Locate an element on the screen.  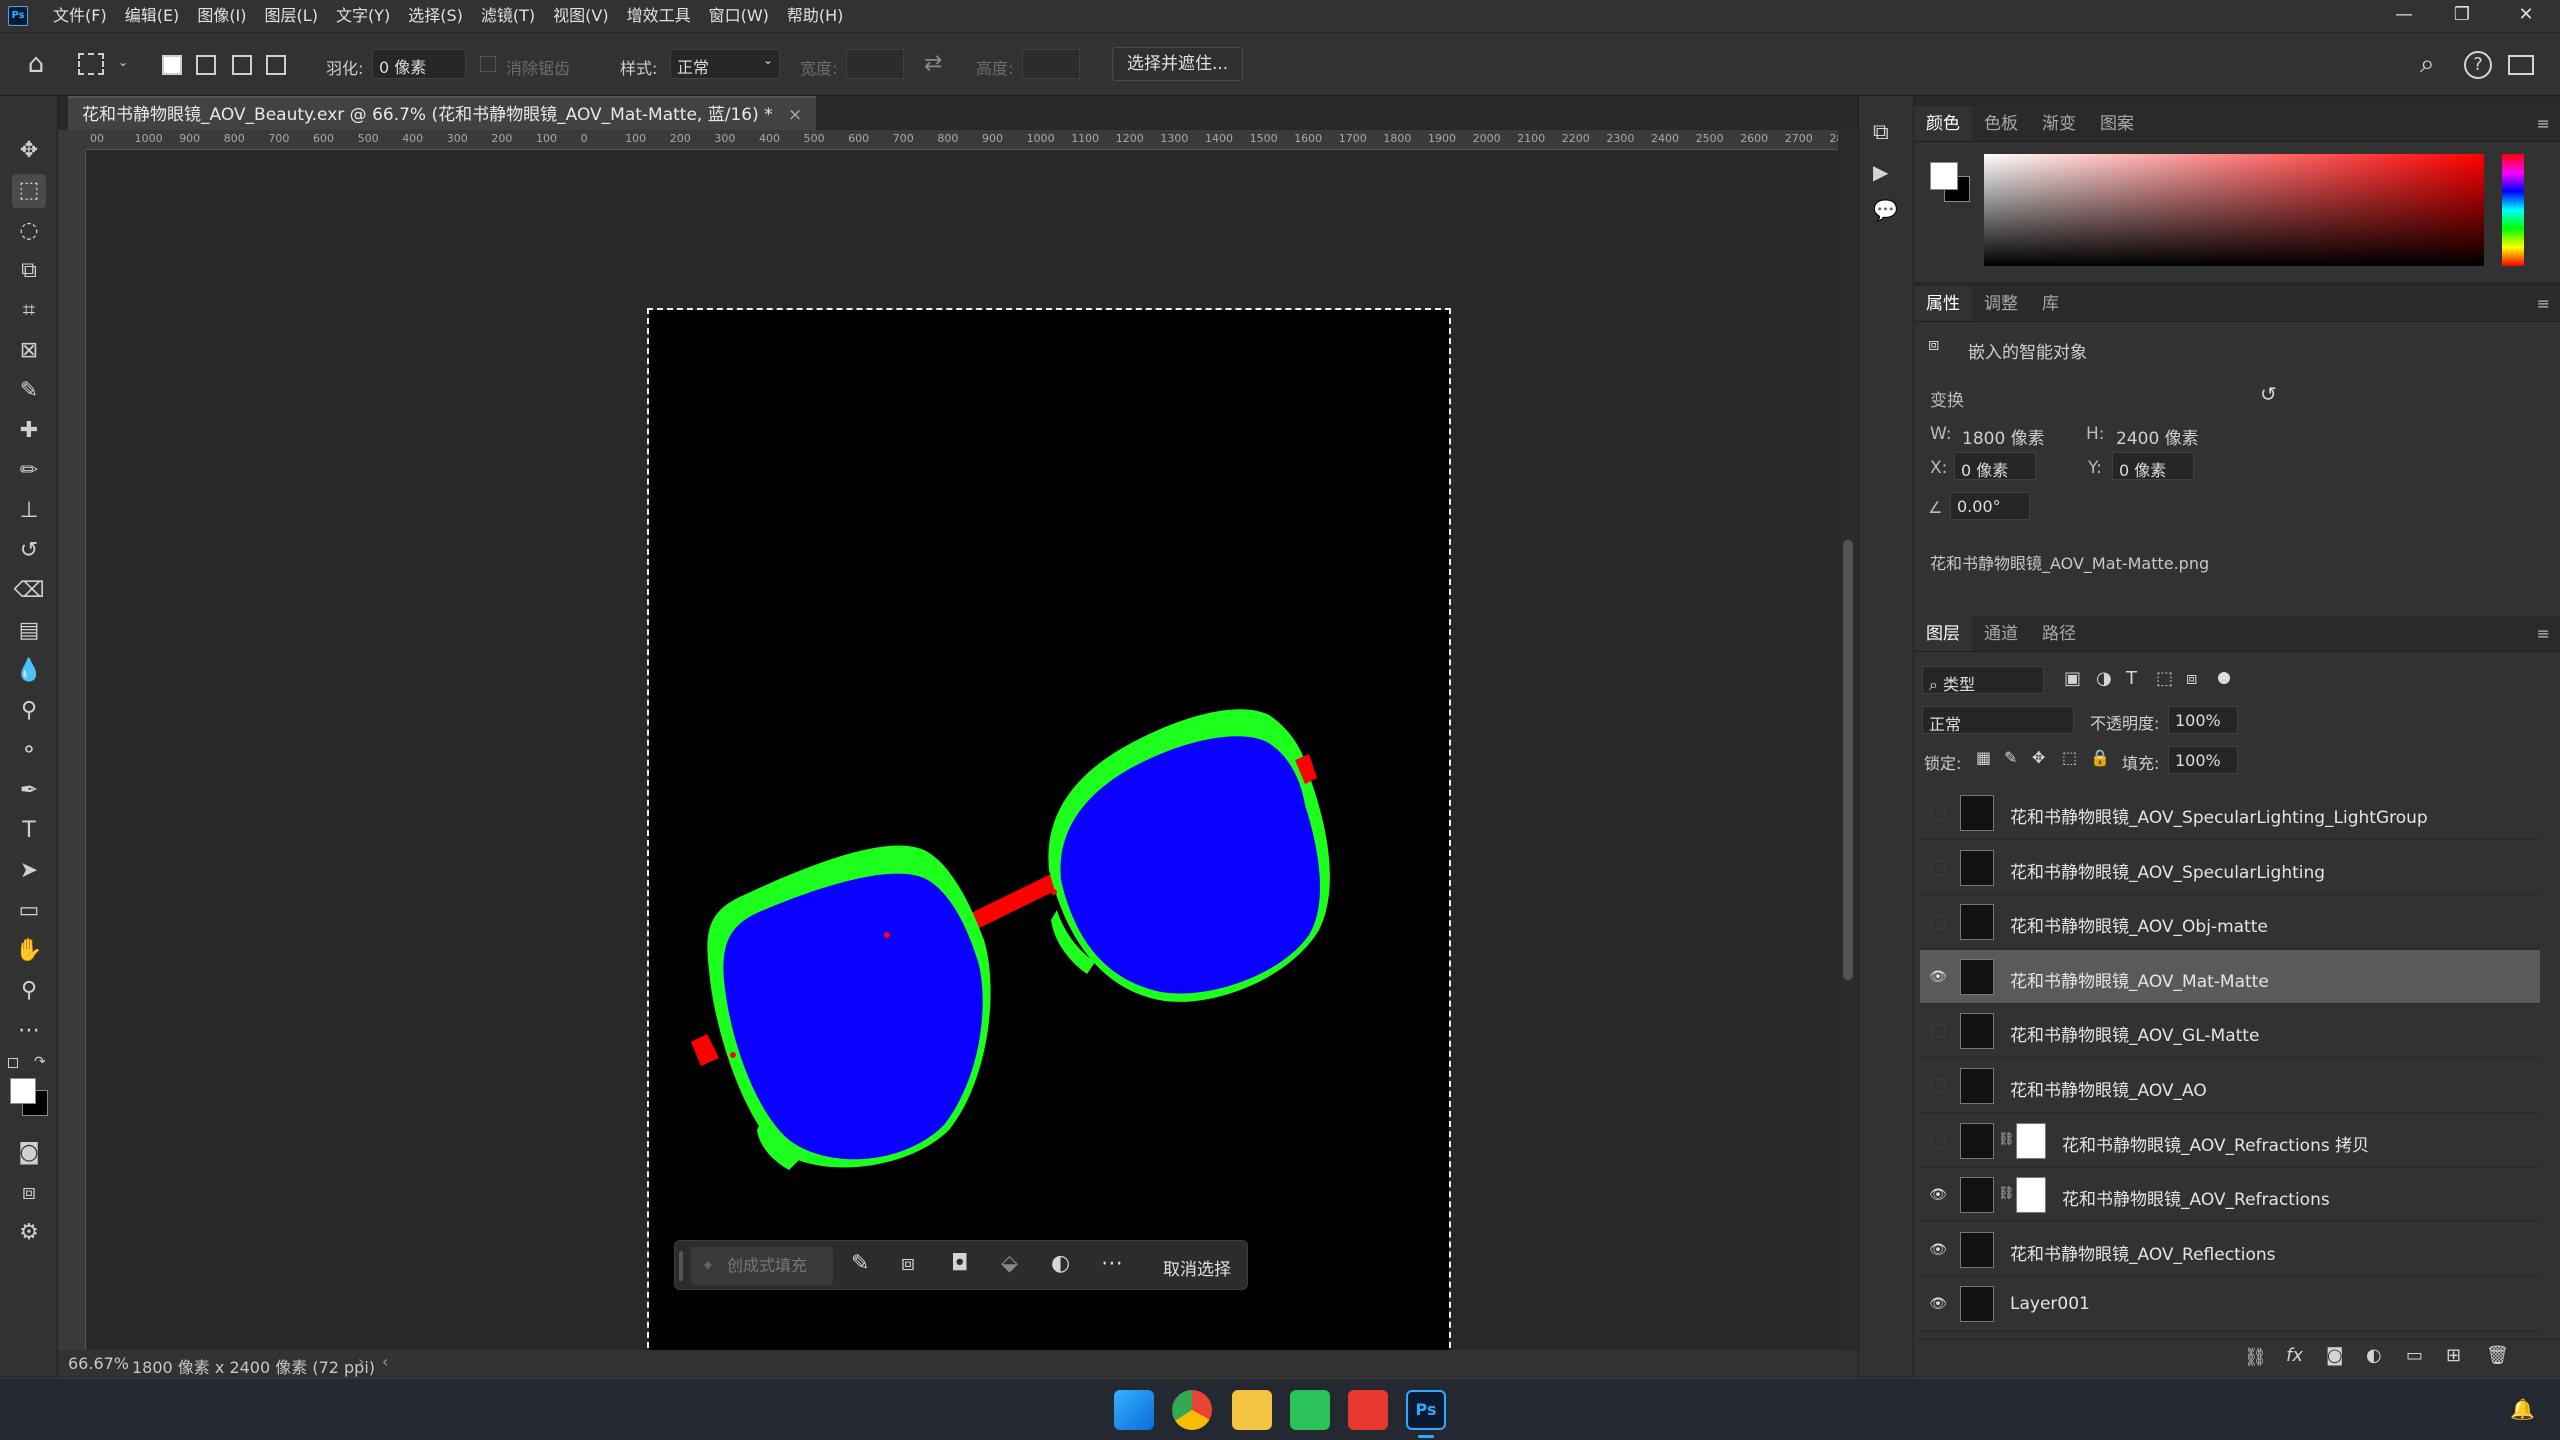
hue-slider is located at coordinates (2513, 210).